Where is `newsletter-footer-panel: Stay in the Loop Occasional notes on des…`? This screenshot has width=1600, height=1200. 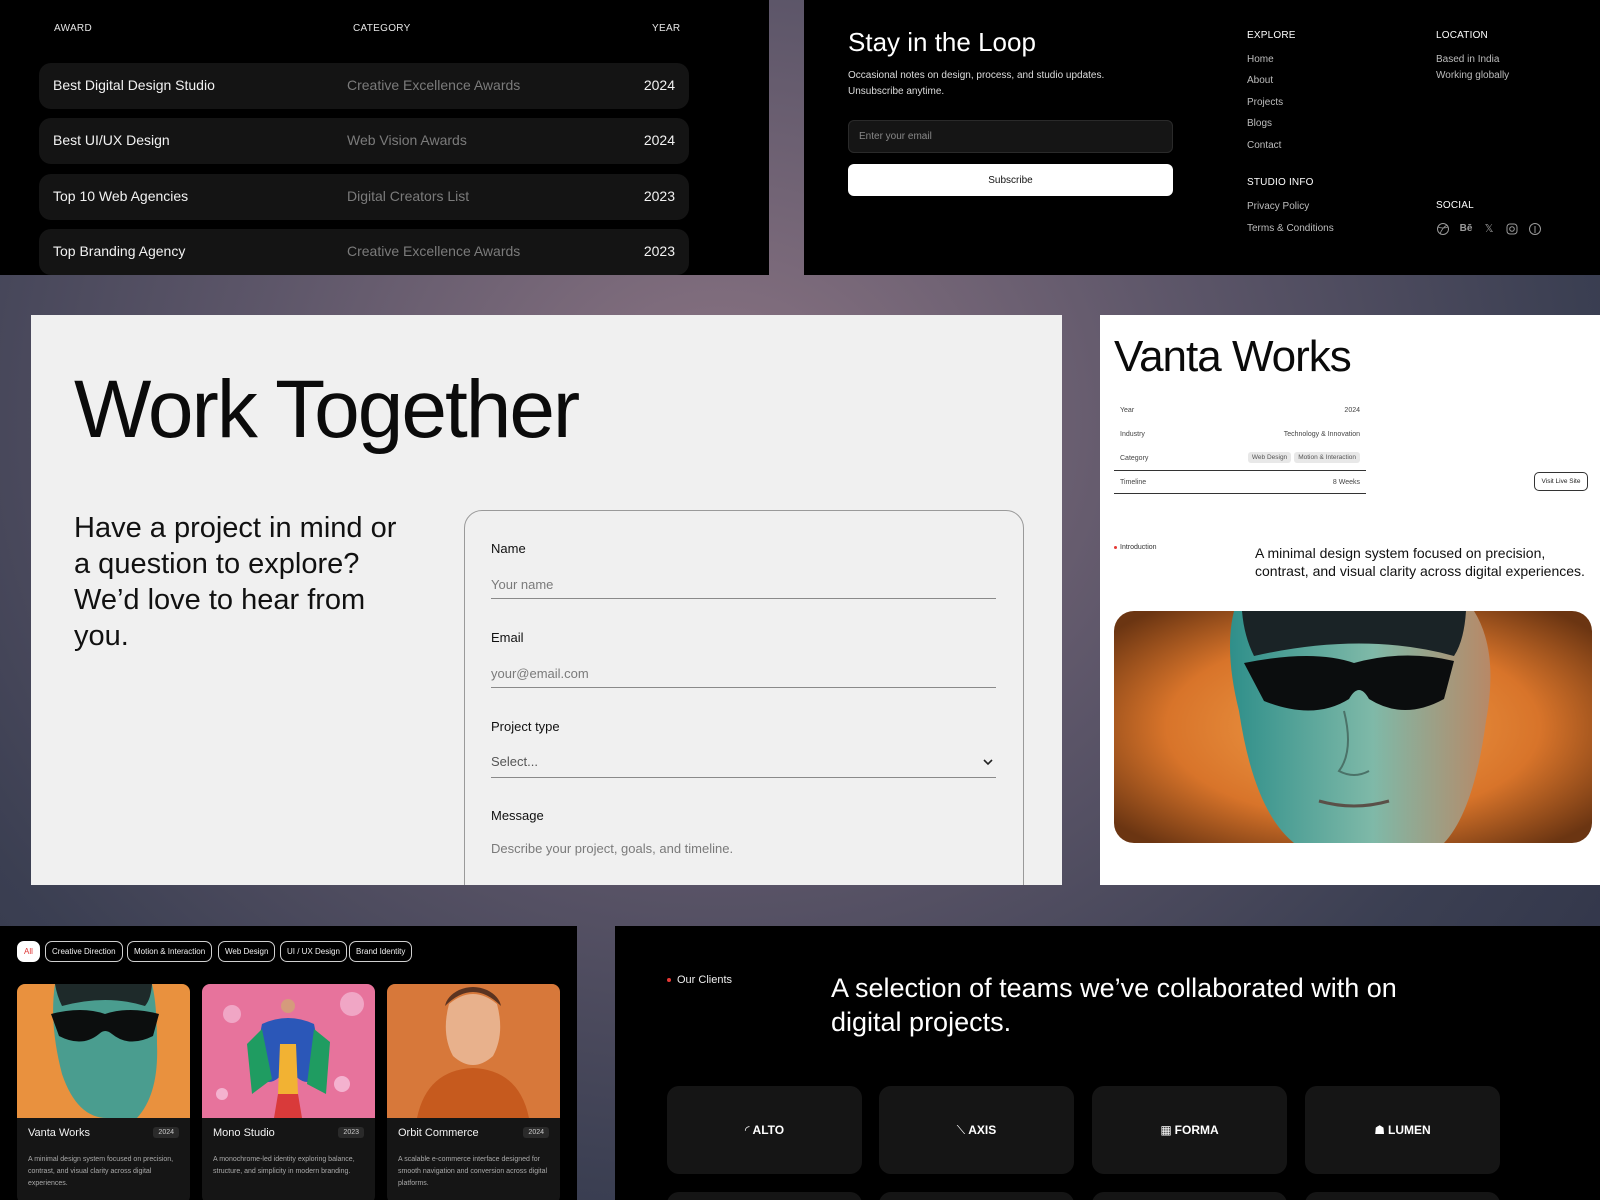 newsletter-footer-panel: Stay in the Loop Occasional notes on des… is located at coordinates (1202, 137).